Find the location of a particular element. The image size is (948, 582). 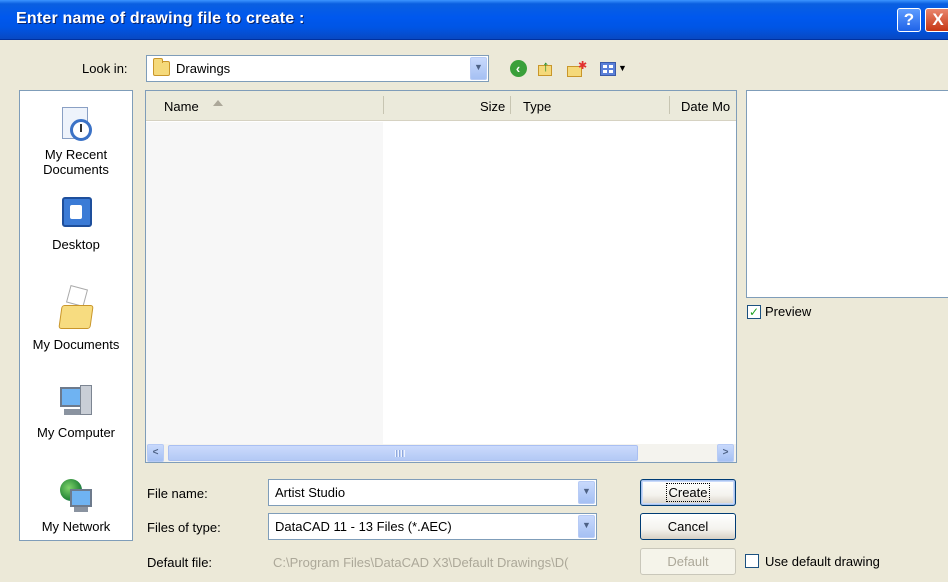

help-button: ? is located at coordinates (909, 20).